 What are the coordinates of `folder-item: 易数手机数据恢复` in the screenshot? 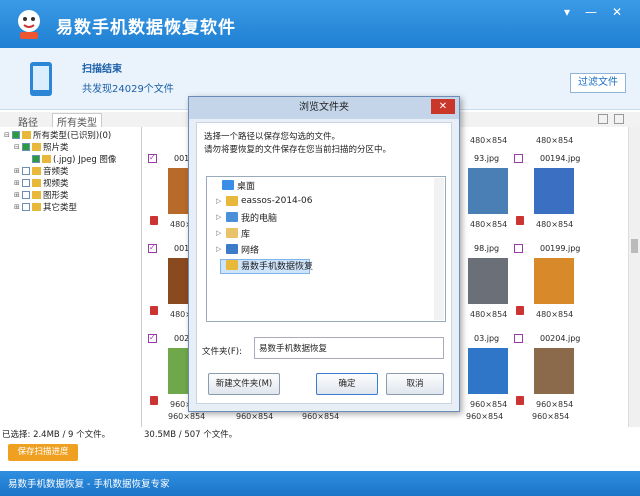 It's located at (264, 265).